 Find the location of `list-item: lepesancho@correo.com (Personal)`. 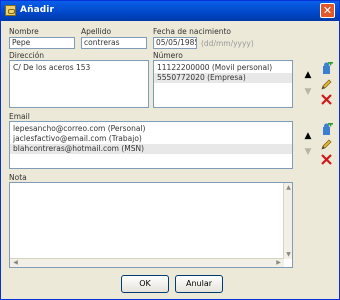

list-item: lepesancho@correo.com (Personal) is located at coordinates (151, 128).